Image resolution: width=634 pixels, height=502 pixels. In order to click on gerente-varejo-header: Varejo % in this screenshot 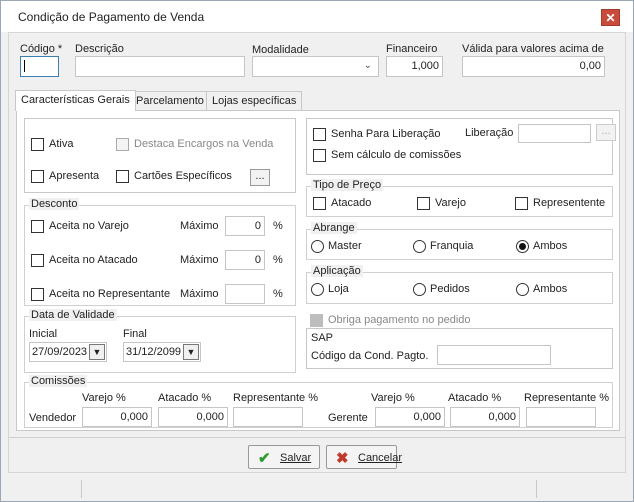, I will do `click(393, 398)`.